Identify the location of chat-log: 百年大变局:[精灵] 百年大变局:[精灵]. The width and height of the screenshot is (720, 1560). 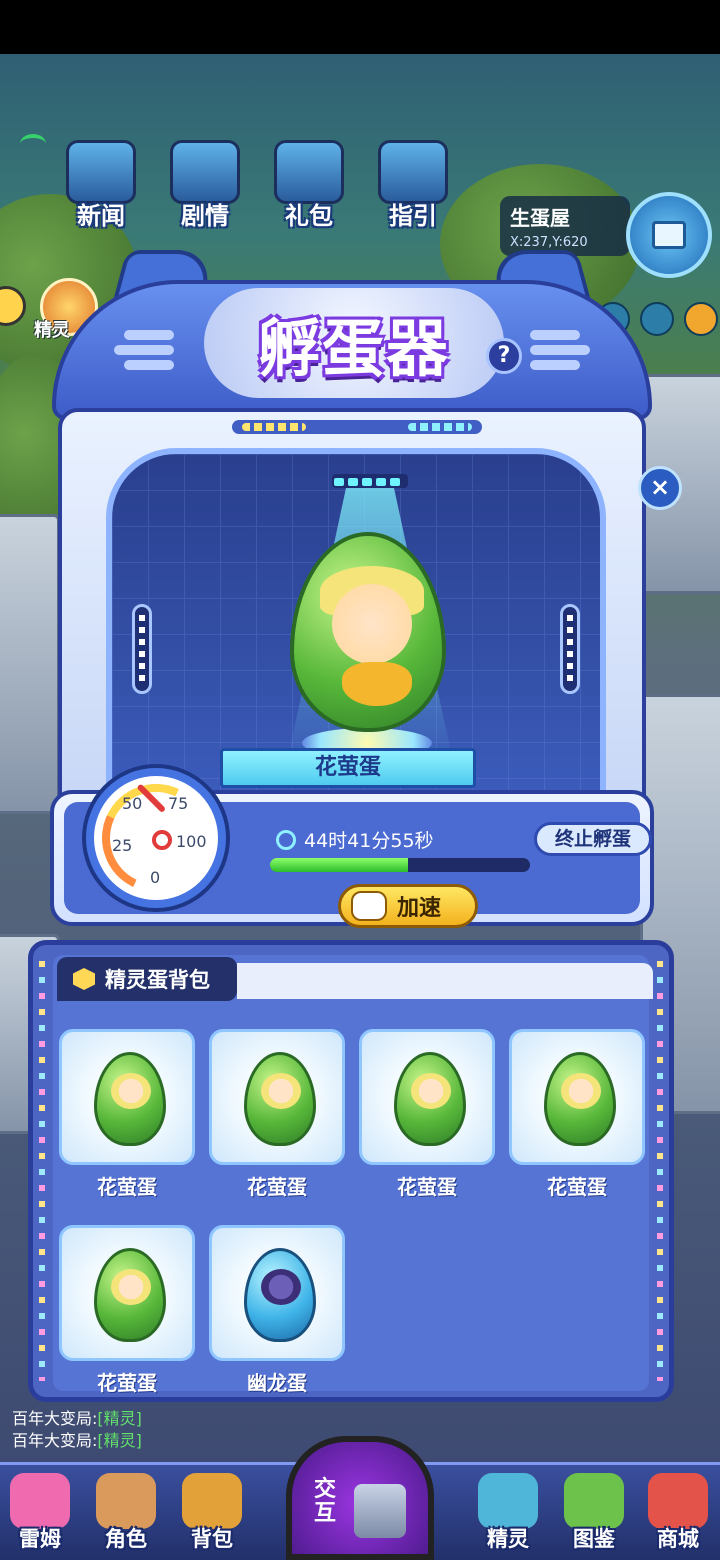
(77, 1430).